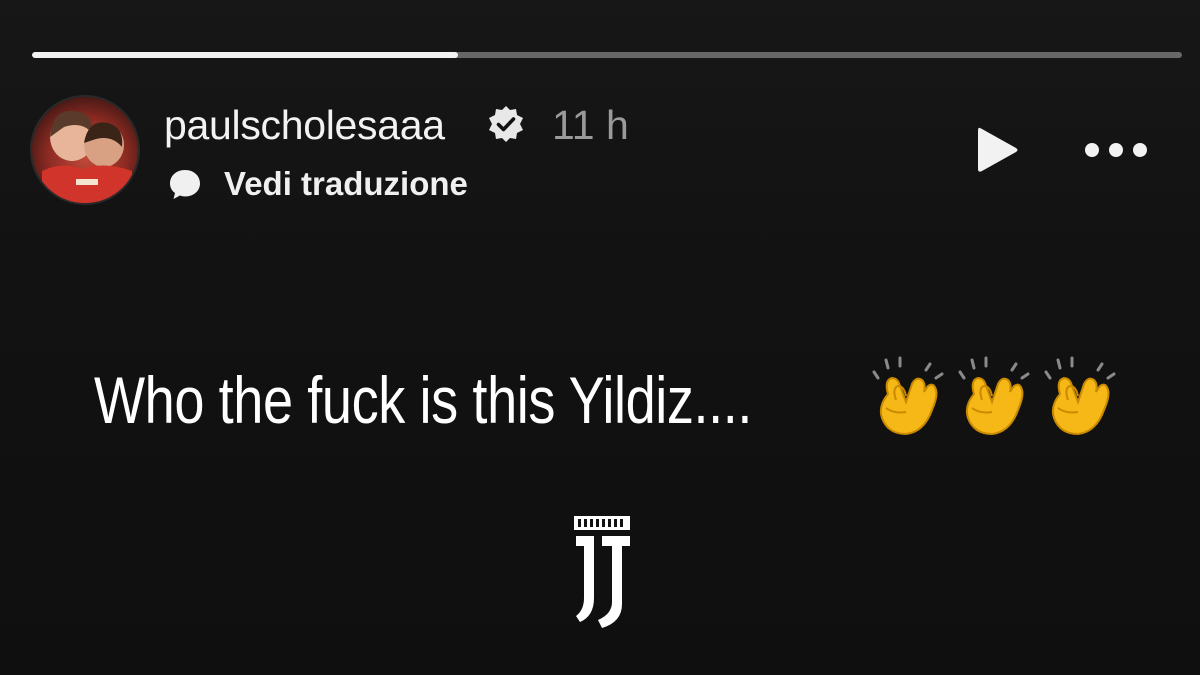 The height and width of the screenshot is (675, 1200). Describe the element at coordinates (346, 183) in the screenshot. I see `translate-label: Vedi traduzione` at that location.